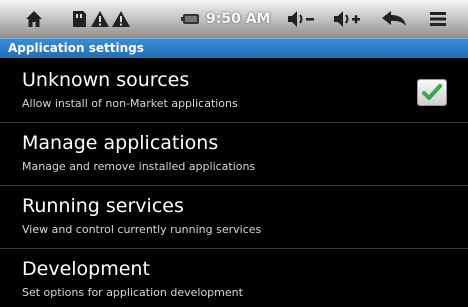  I want to click on volume-up-icon, so click(347, 19).